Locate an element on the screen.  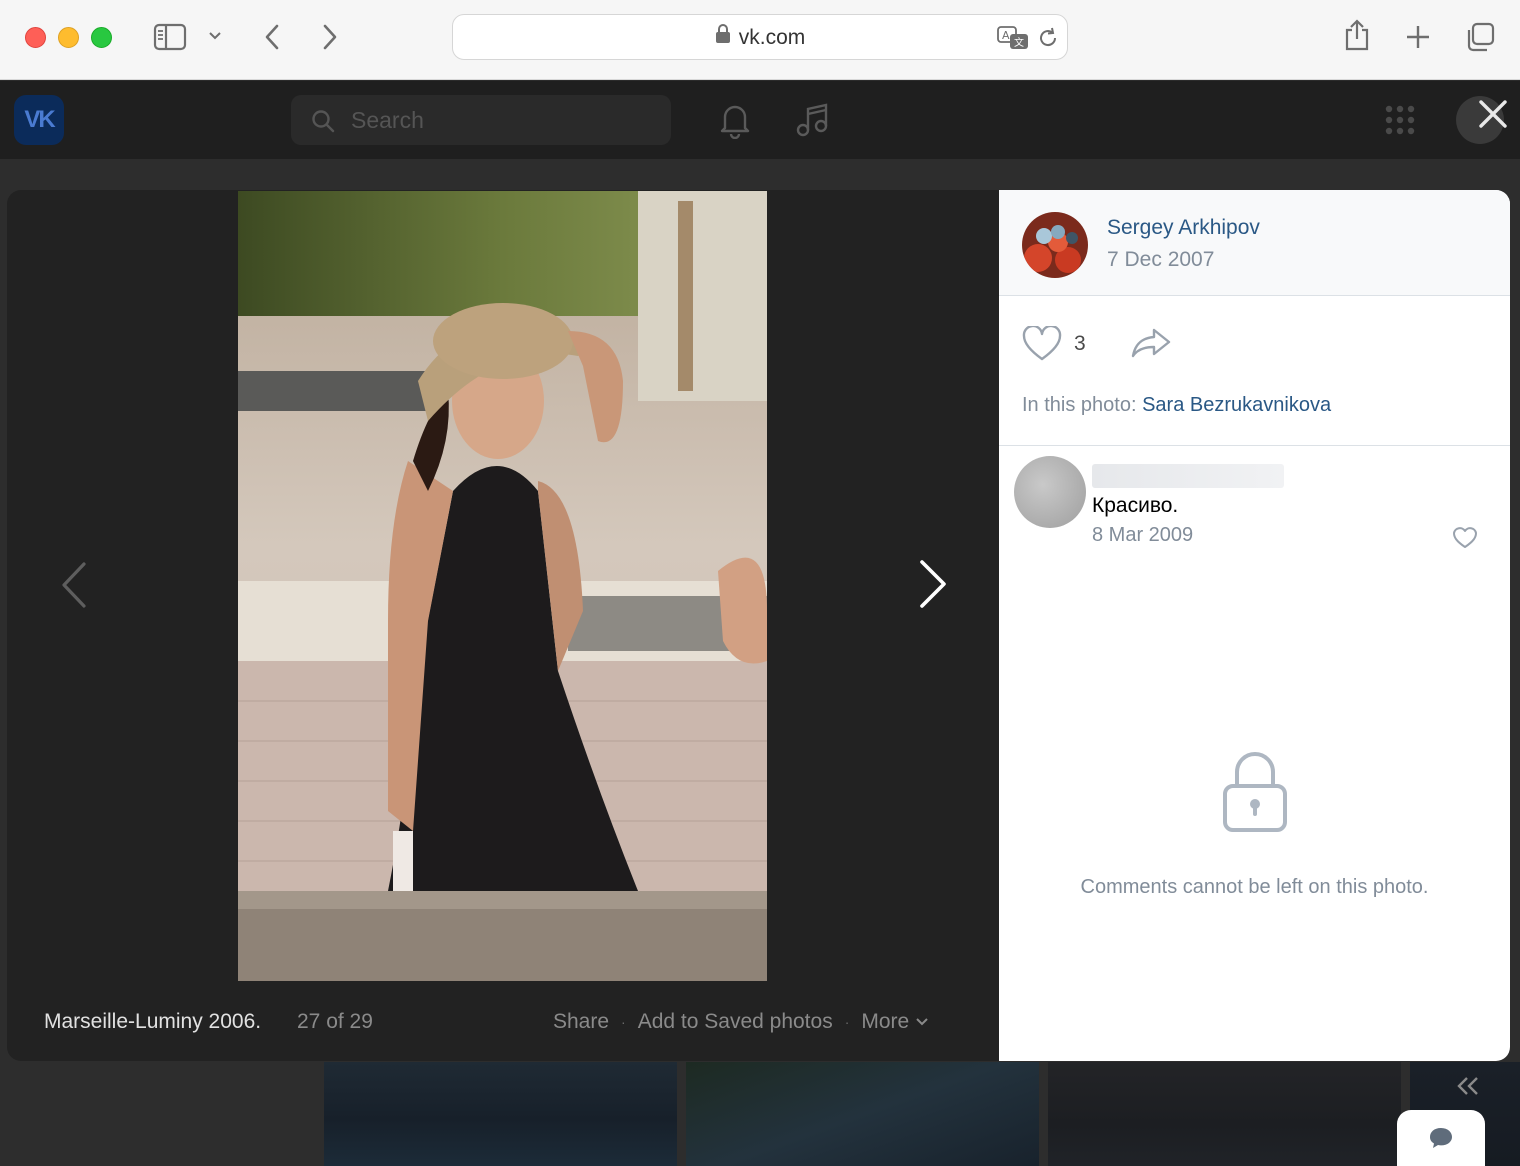
forward-icon is located at coordinates (330, 37).